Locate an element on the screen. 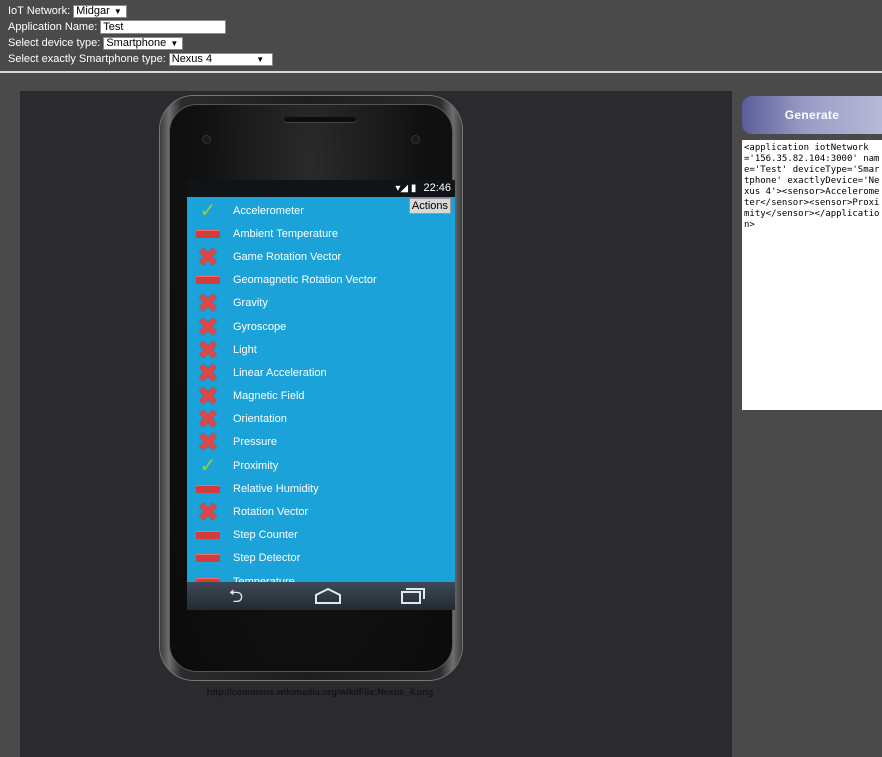  exact-device-select-value: Nexus 4 is located at coordinates (192, 58).